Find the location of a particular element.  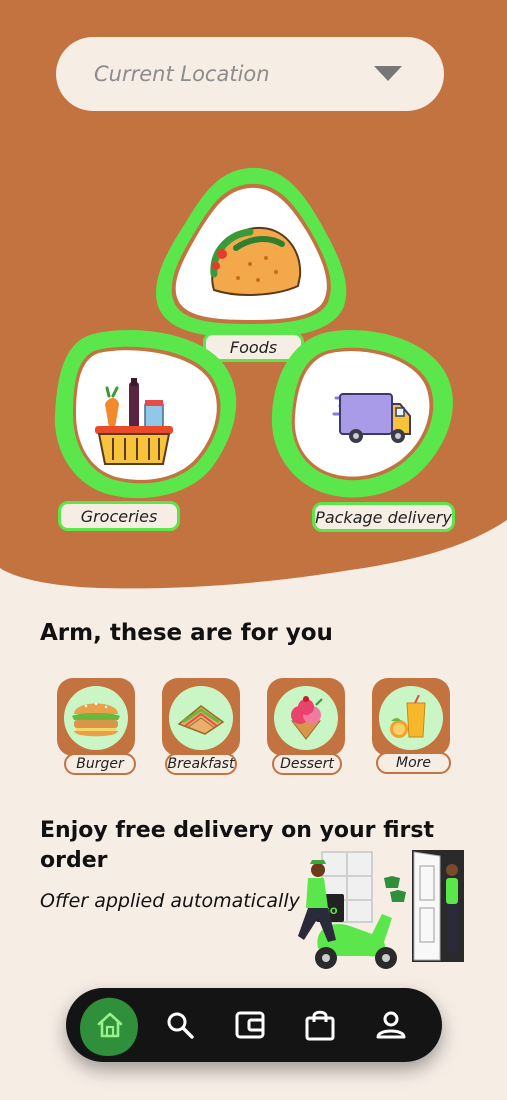

home-icon is located at coordinates (110, 1025).